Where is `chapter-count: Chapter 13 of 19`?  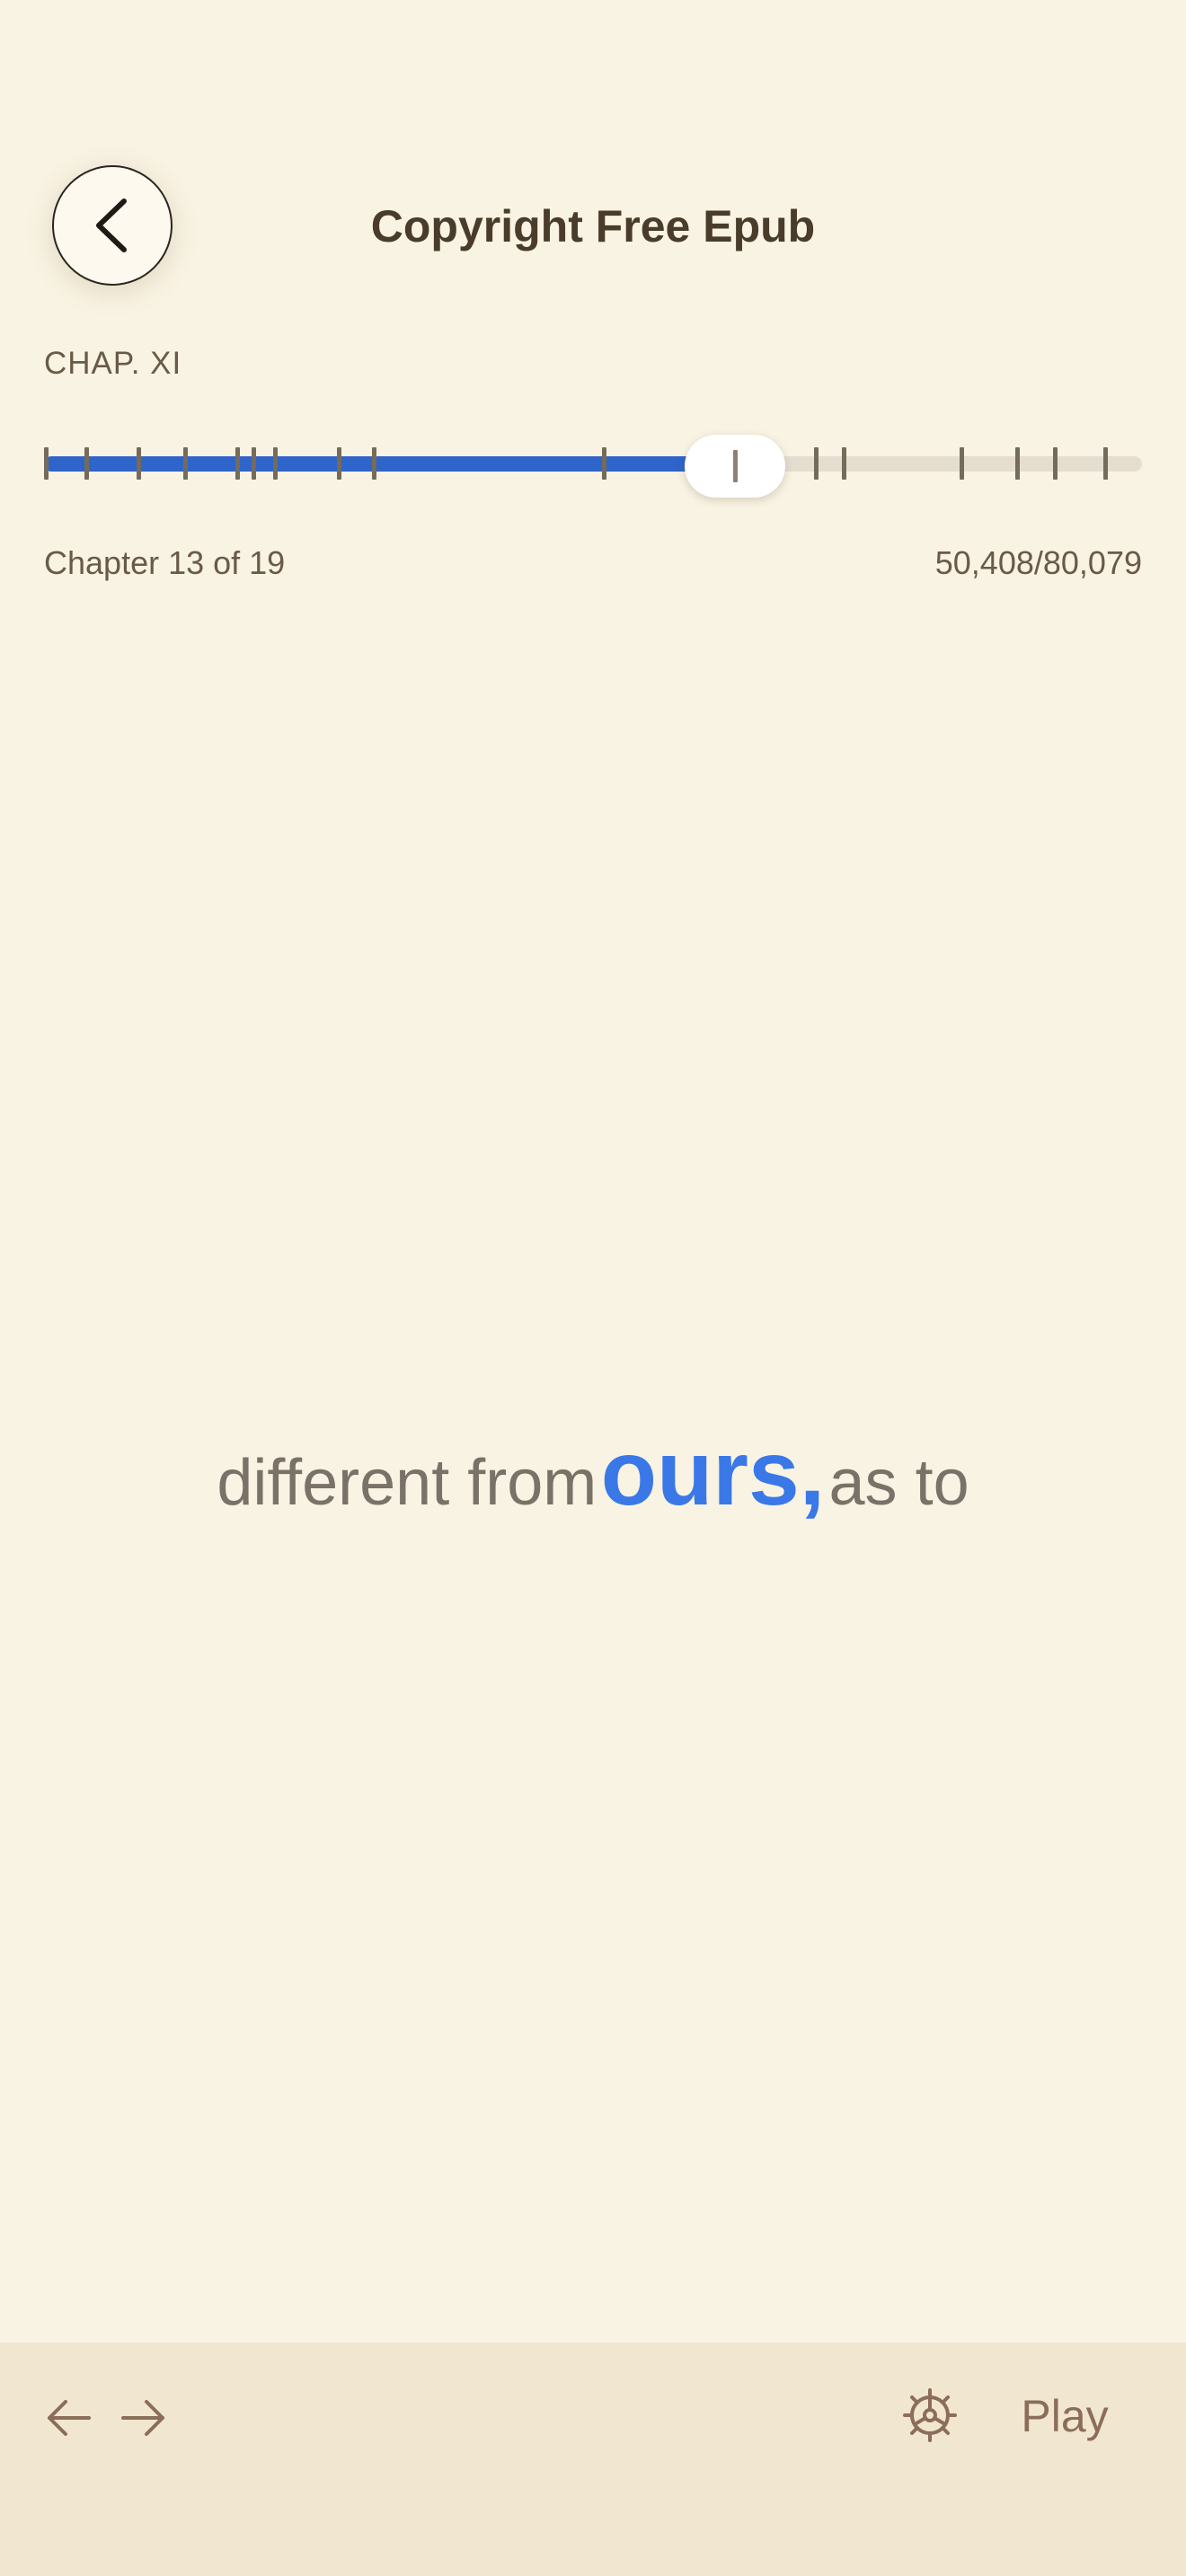
chapter-count: Chapter 13 of 19 is located at coordinates (165, 562).